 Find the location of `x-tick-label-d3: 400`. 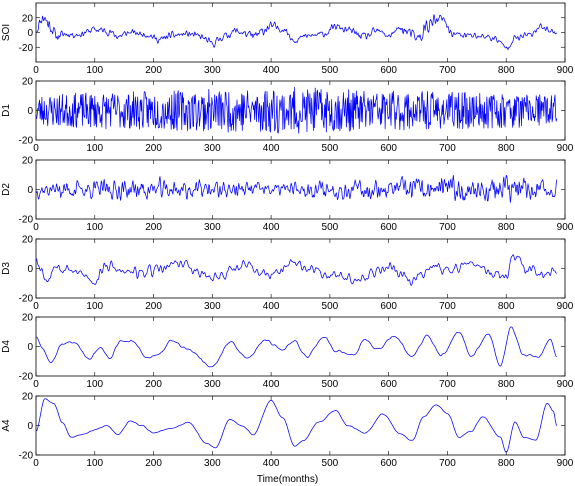

x-tick-label-d3: 400 is located at coordinates (271, 306).